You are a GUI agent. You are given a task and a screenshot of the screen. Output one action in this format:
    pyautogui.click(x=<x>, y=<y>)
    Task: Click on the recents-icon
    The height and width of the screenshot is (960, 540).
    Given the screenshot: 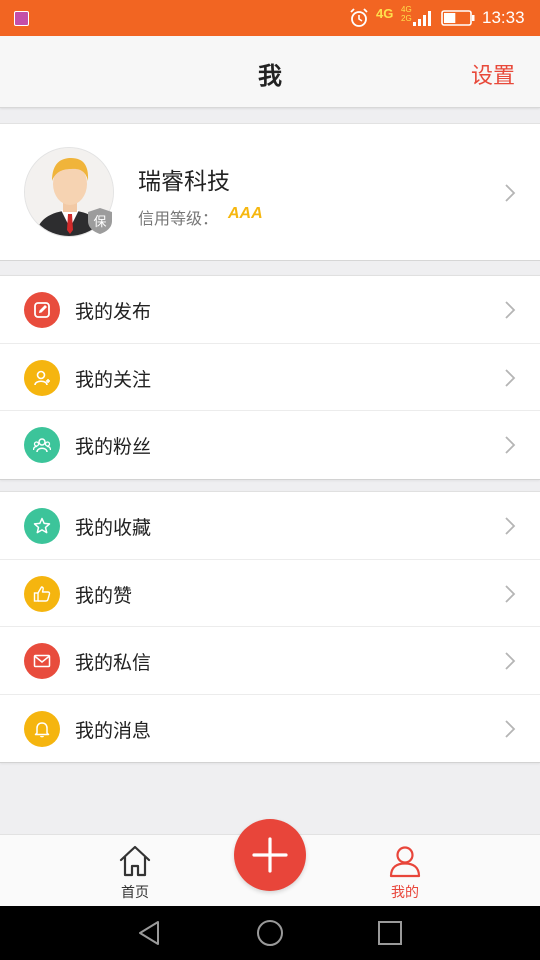 What is the action you would take?
    pyautogui.click(x=390, y=933)
    